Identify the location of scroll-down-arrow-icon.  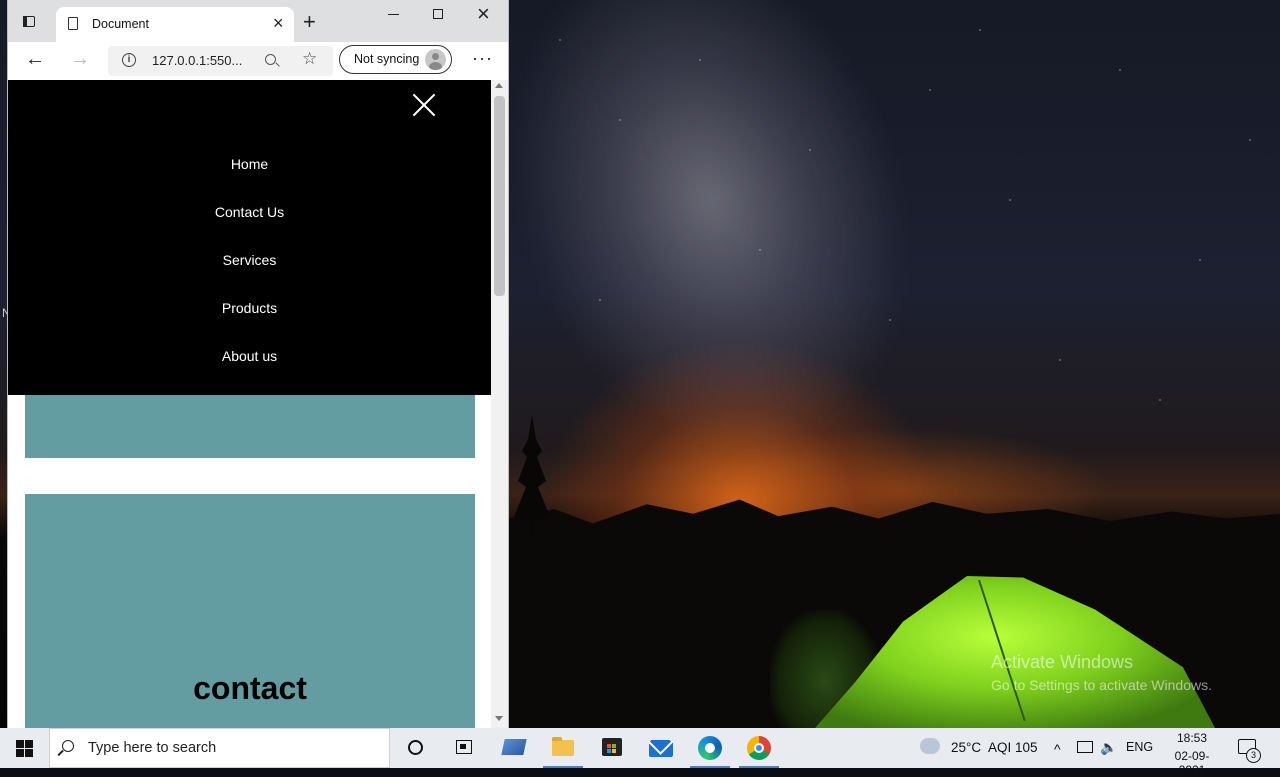
(499, 718).